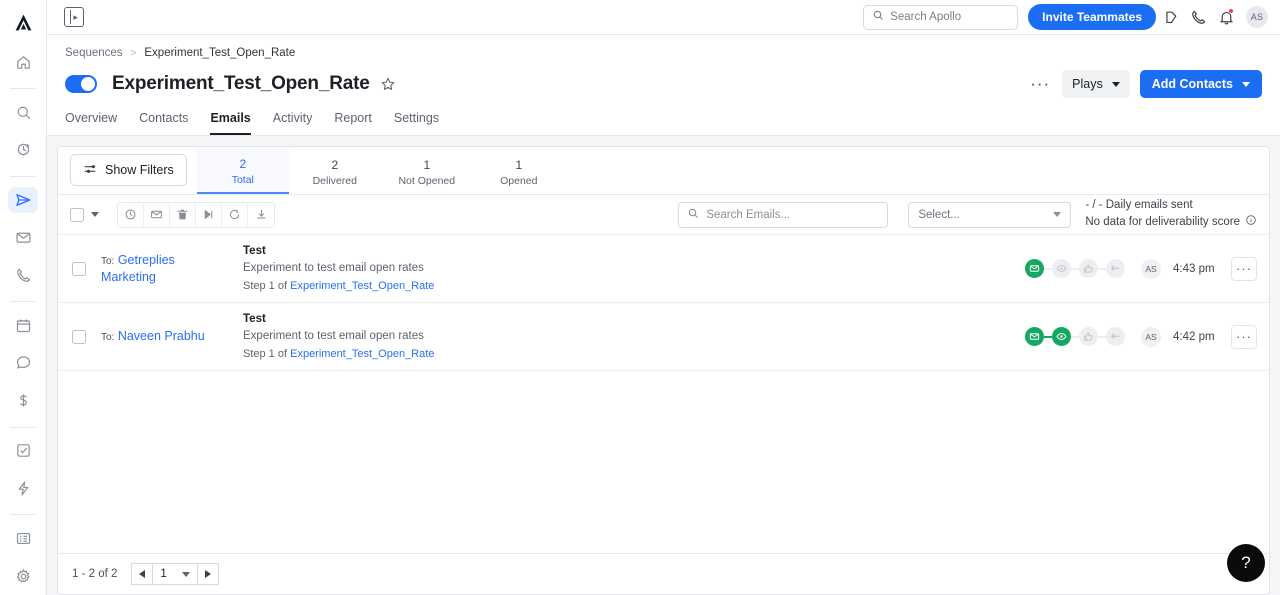  I want to click on panel-expand-icon: ▸, so click(74, 17).